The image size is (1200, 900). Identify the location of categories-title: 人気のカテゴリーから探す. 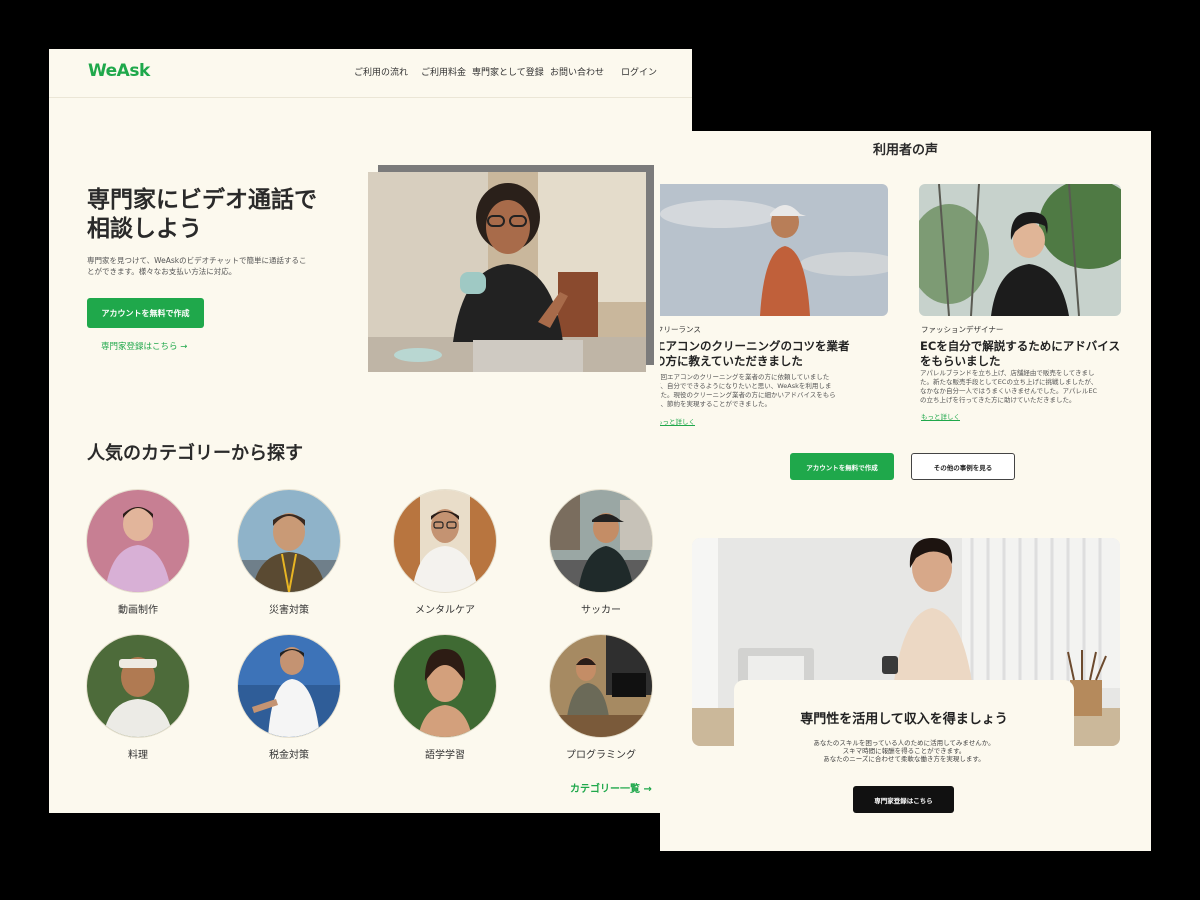
(195, 453).